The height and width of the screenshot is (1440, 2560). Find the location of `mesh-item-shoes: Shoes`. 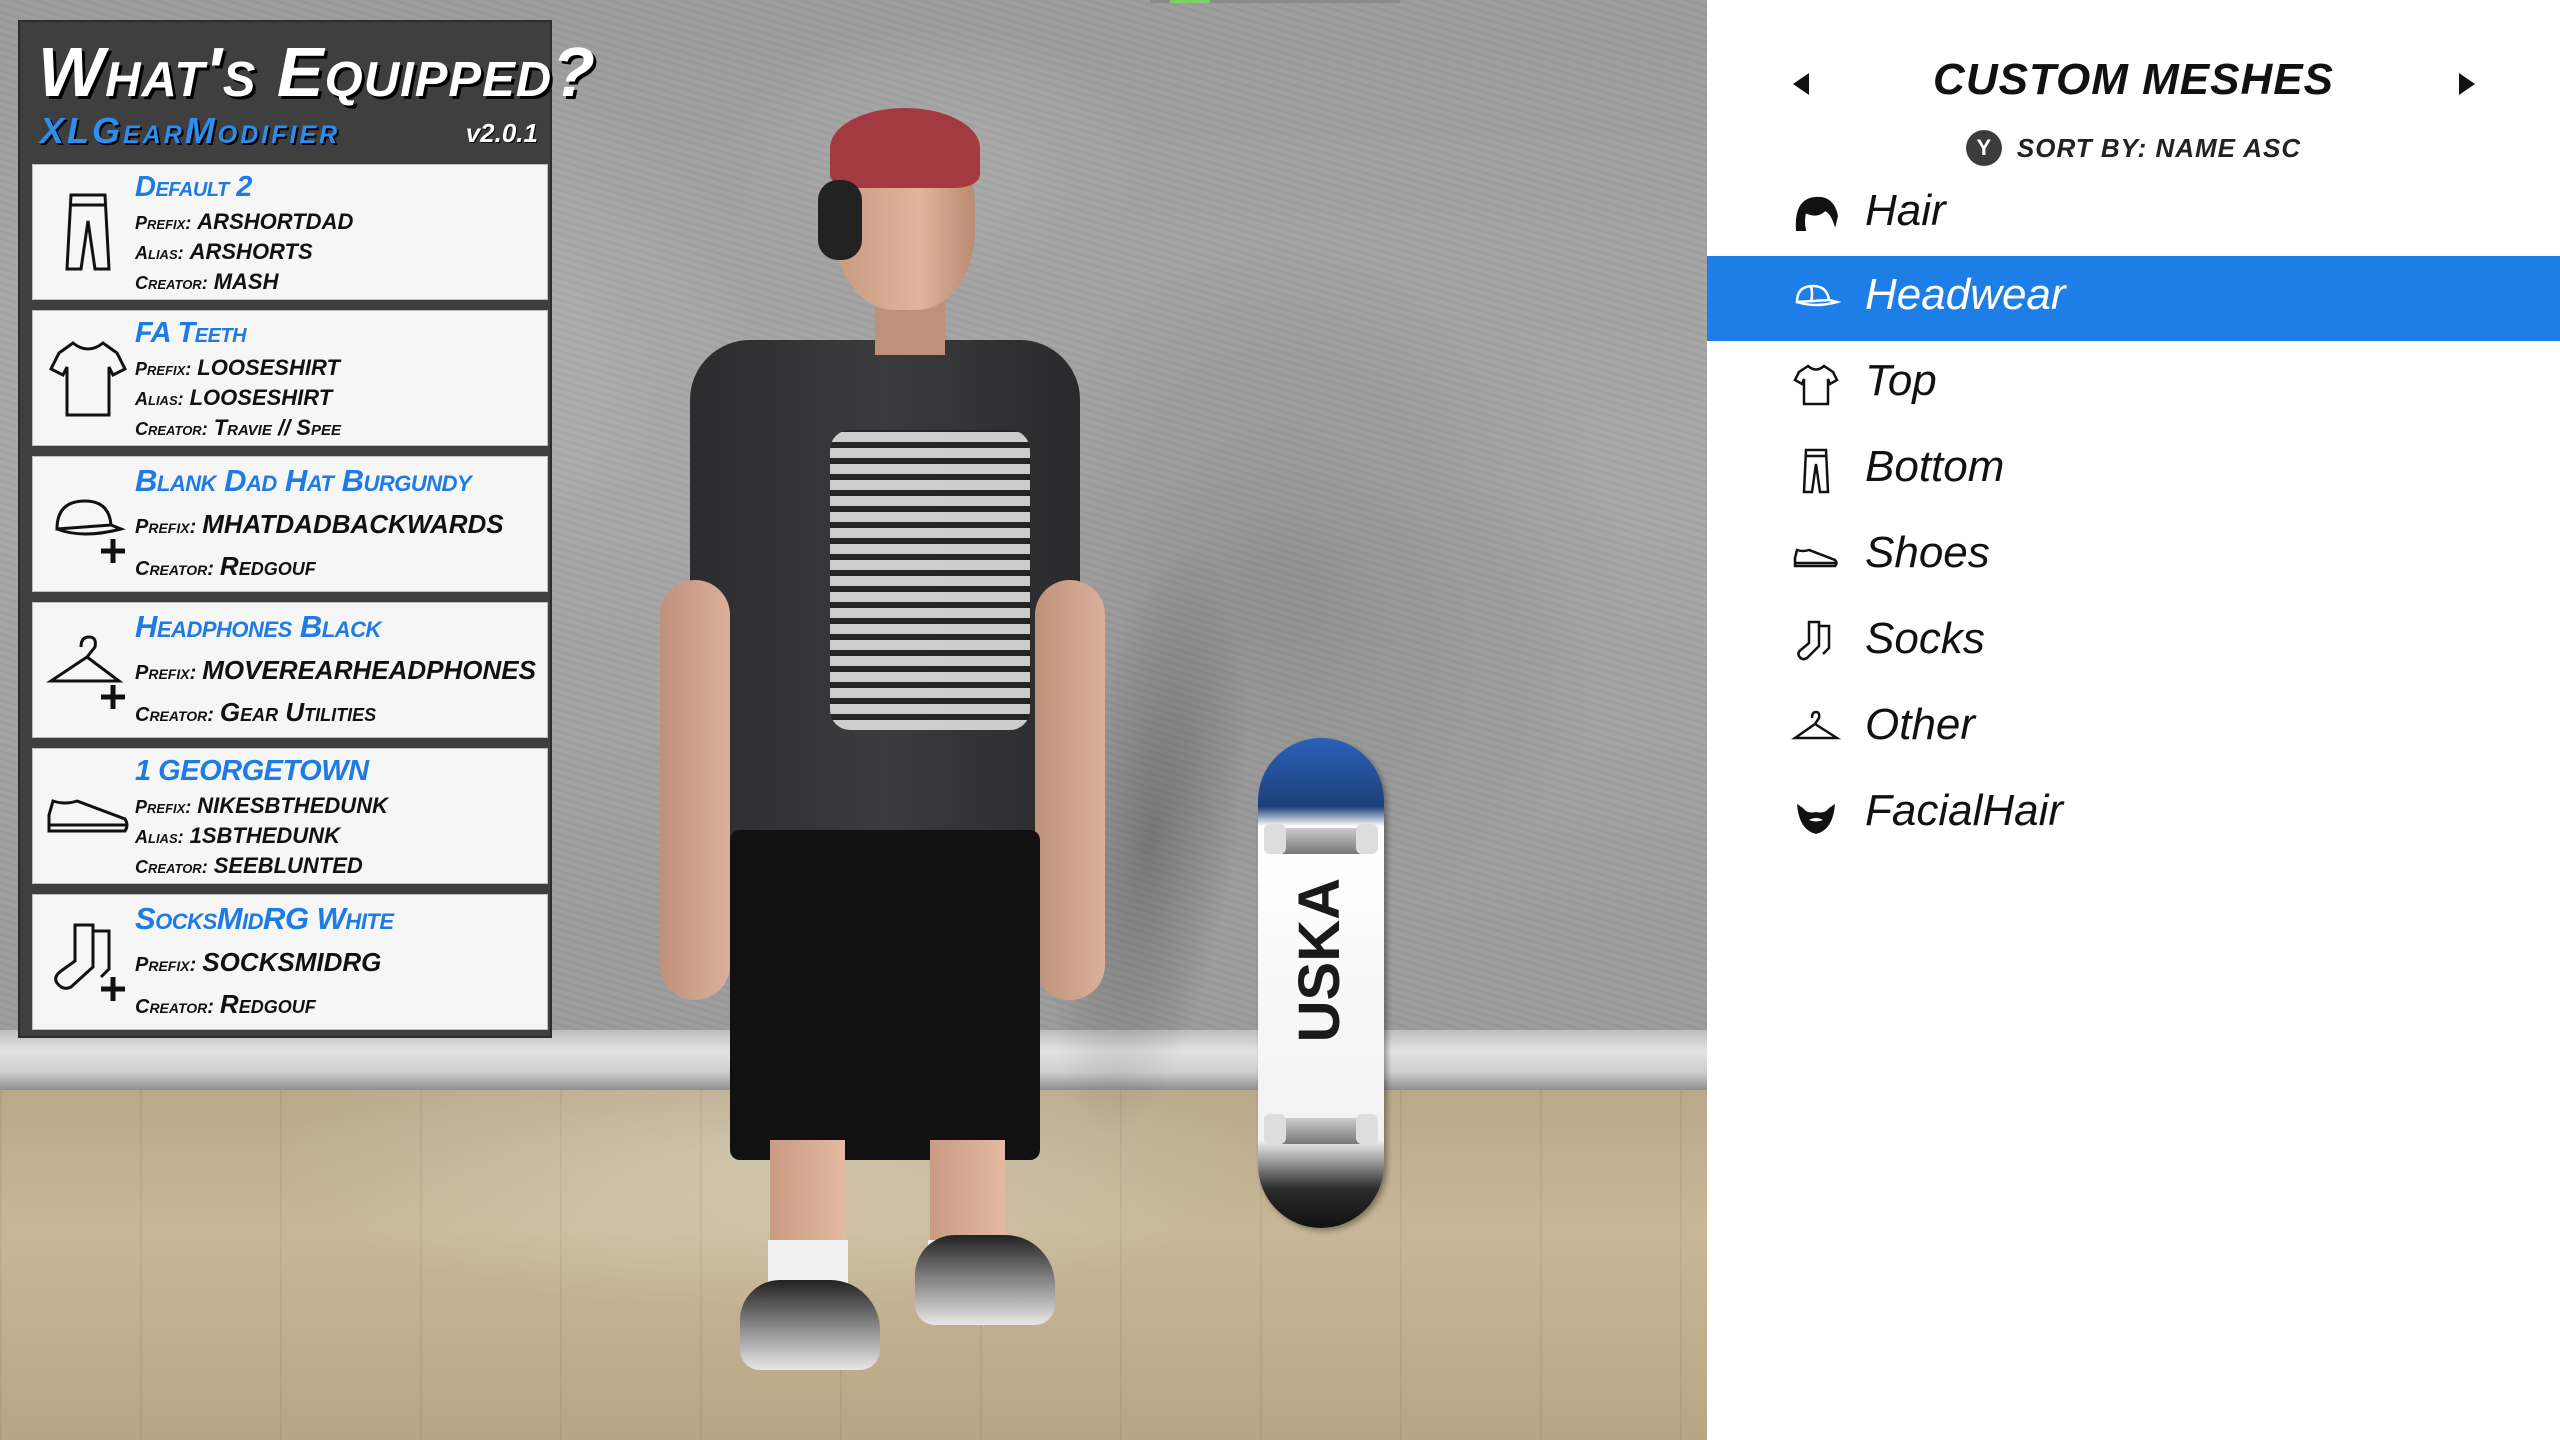

mesh-item-shoes: Shoes is located at coordinates (2133, 556).